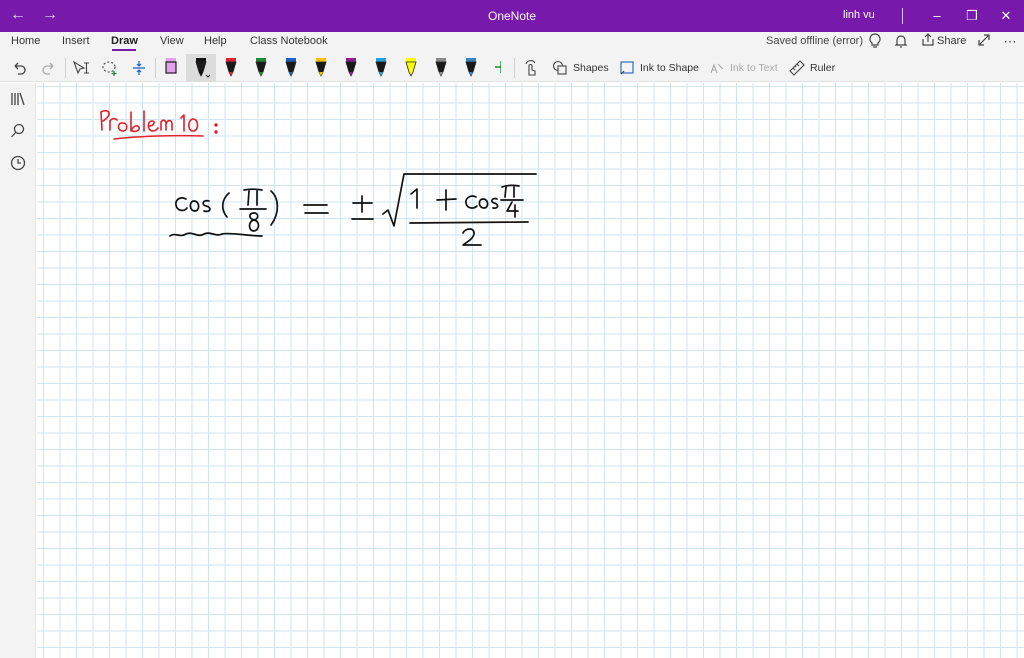 The height and width of the screenshot is (658, 1024). Describe the element at coordinates (172, 41) in the screenshot. I see `tab-view: View` at that location.